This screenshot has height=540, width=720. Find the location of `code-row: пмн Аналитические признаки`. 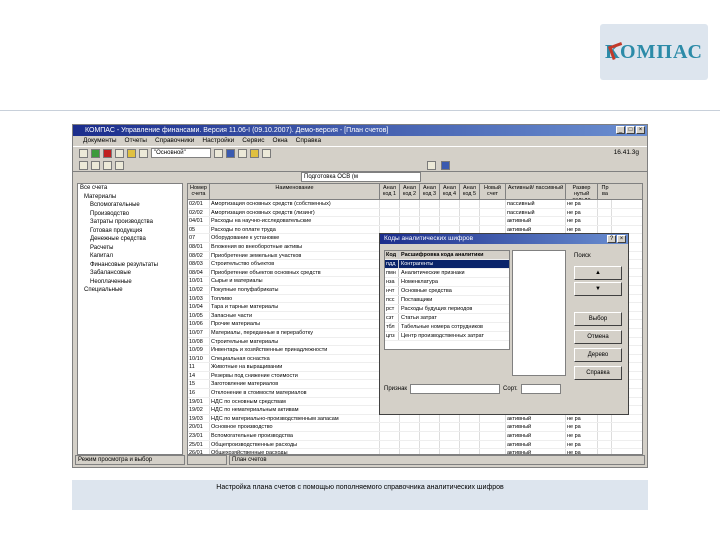

code-row: пмн Аналитические признаки is located at coordinates (447, 273).